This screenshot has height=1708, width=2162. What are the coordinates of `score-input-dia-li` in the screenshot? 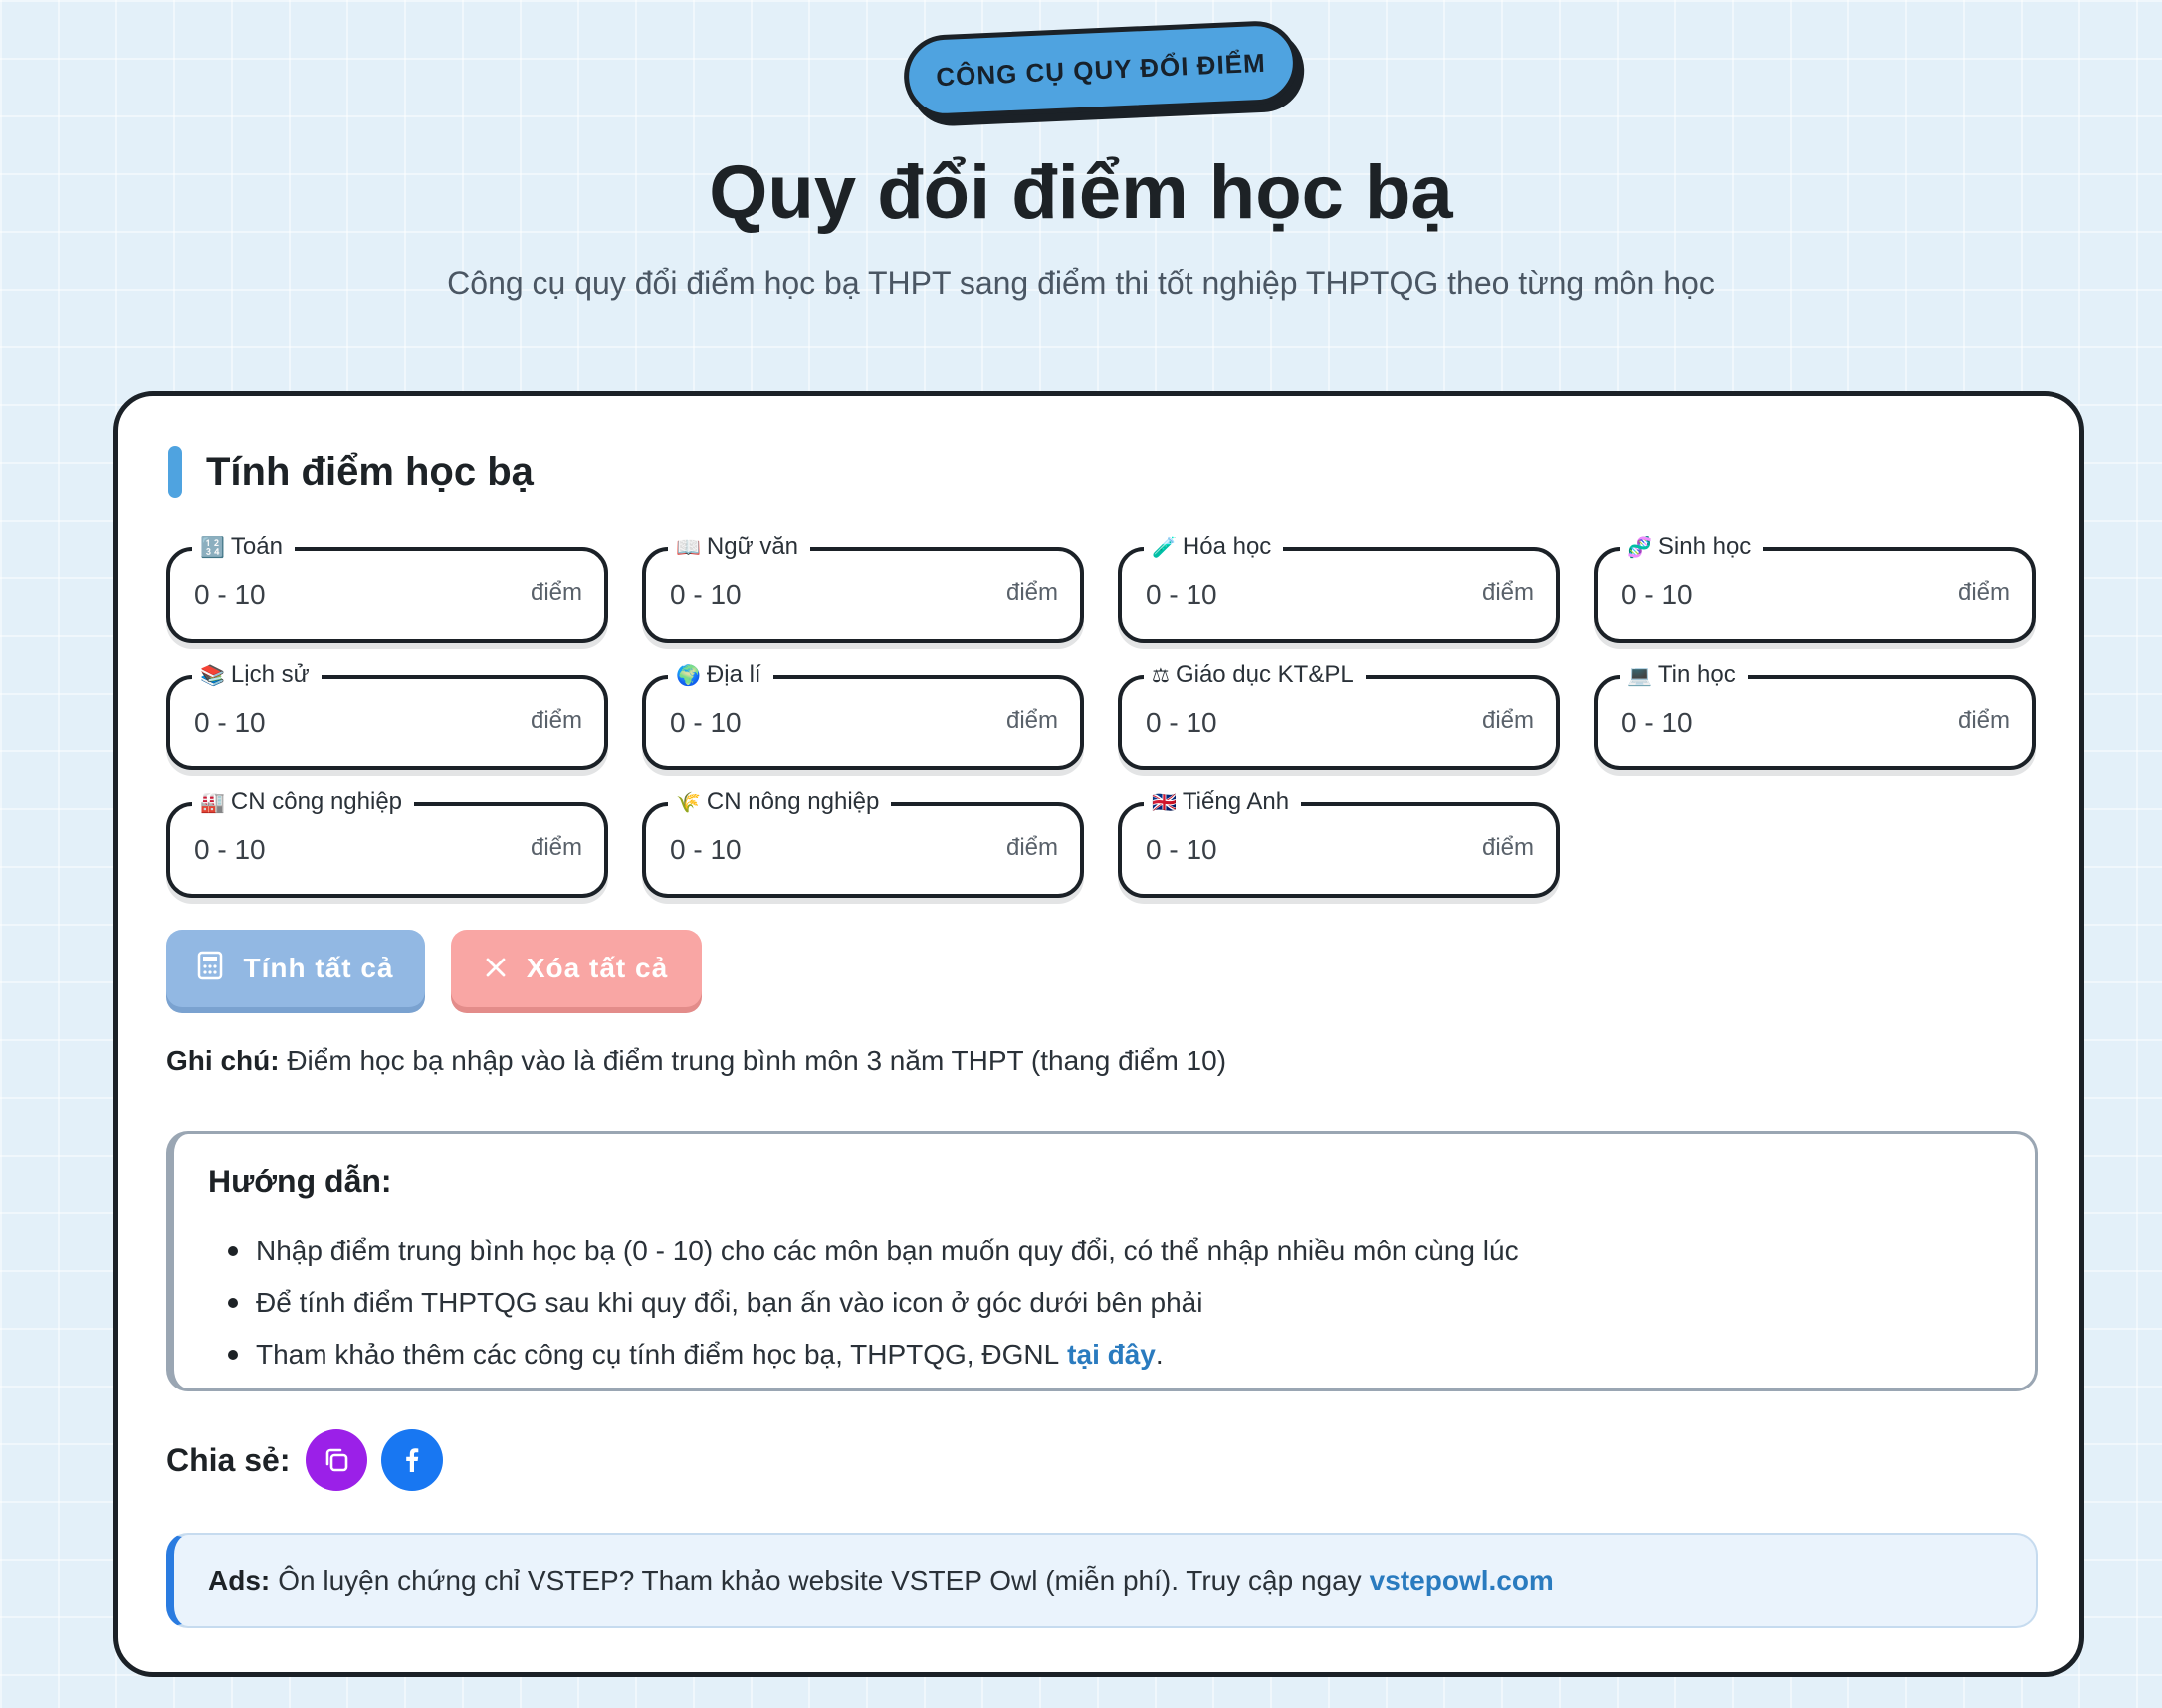 It's located at (819, 723).